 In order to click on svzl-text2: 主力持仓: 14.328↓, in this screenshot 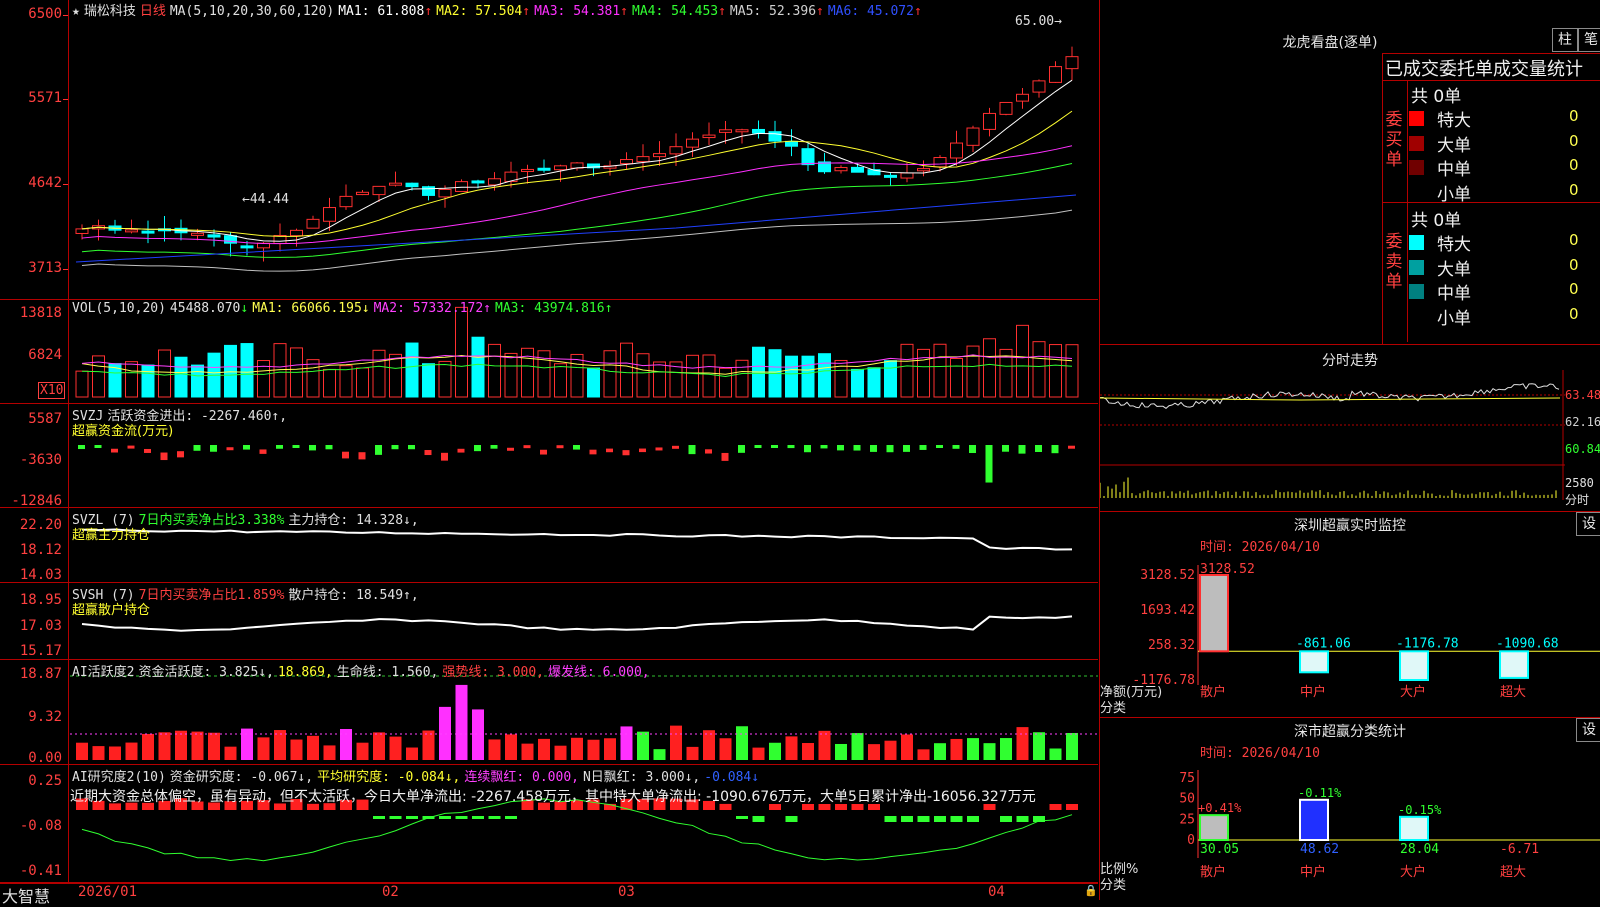, I will do `click(353, 520)`.